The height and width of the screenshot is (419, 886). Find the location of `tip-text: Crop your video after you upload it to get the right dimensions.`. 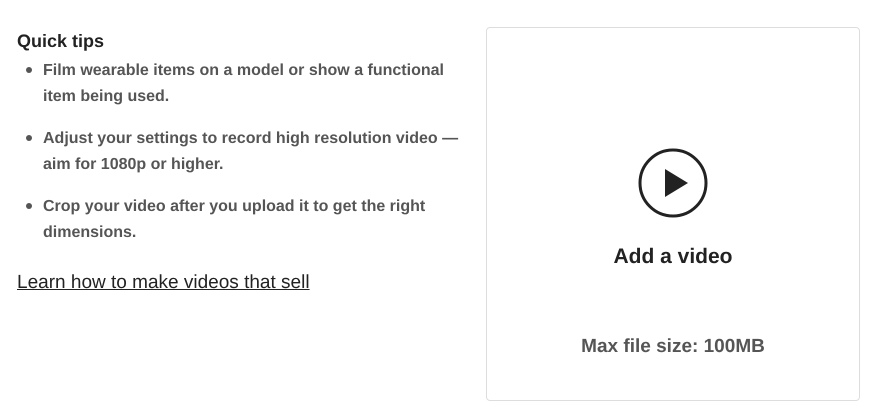

tip-text: Crop your video after you upload it to get the right dimensions. is located at coordinates (234, 220).